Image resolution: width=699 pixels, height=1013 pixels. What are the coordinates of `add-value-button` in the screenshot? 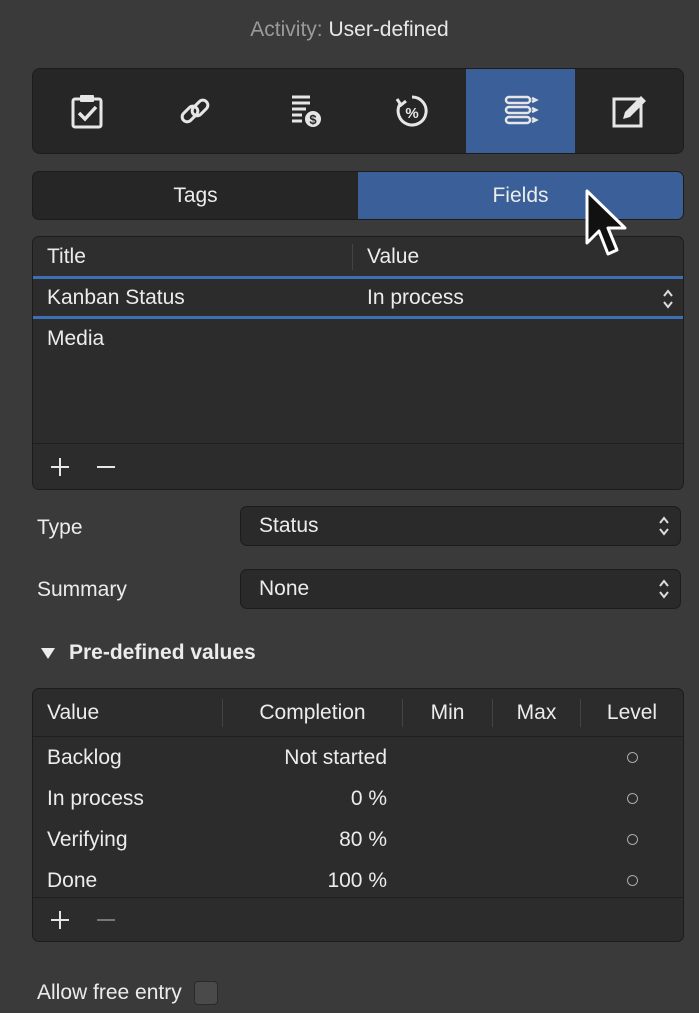 It's located at (60, 920).